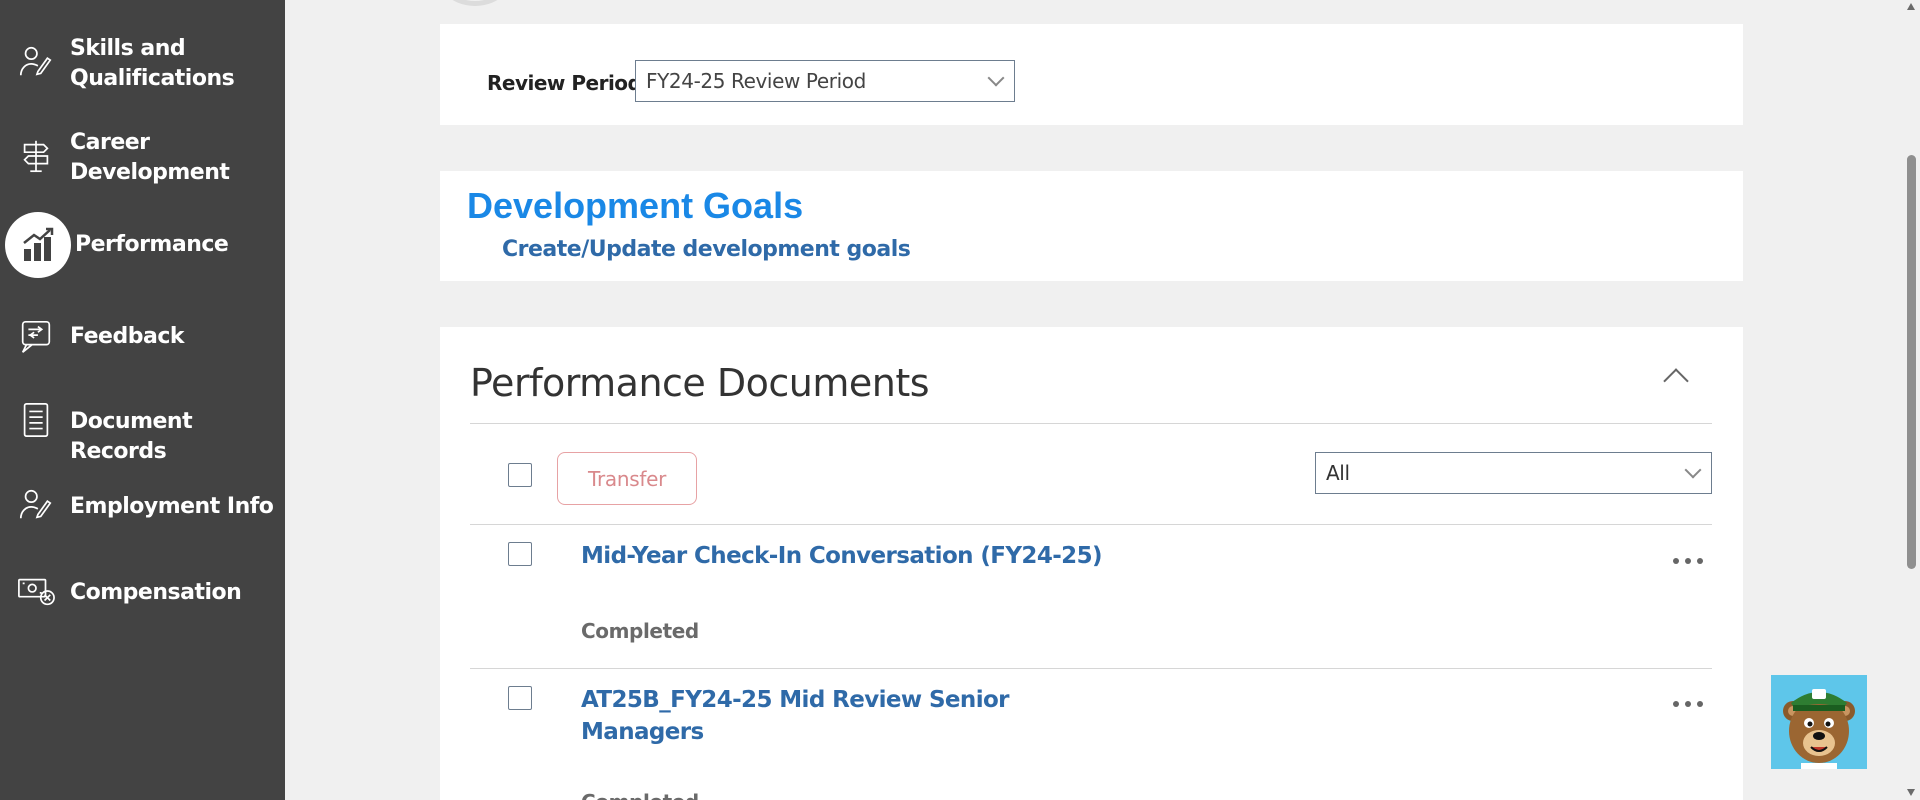  What do you see at coordinates (1911, 6) in the screenshot?
I see `scroll-up-icon` at bounding box center [1911, 6].